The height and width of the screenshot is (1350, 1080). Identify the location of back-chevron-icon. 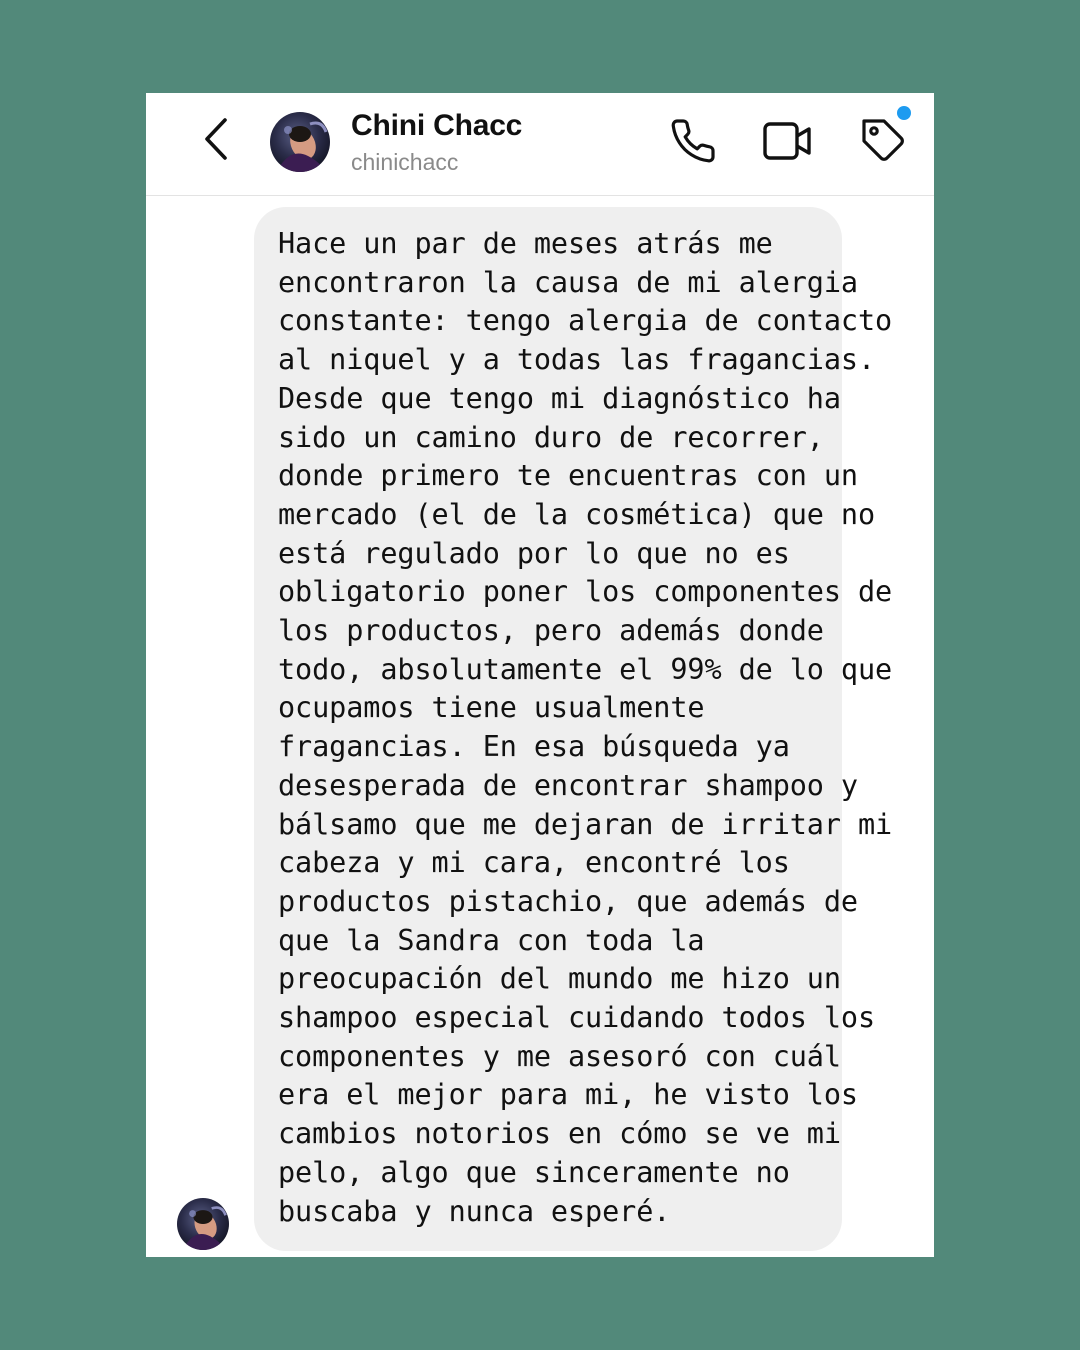
(216, 141).